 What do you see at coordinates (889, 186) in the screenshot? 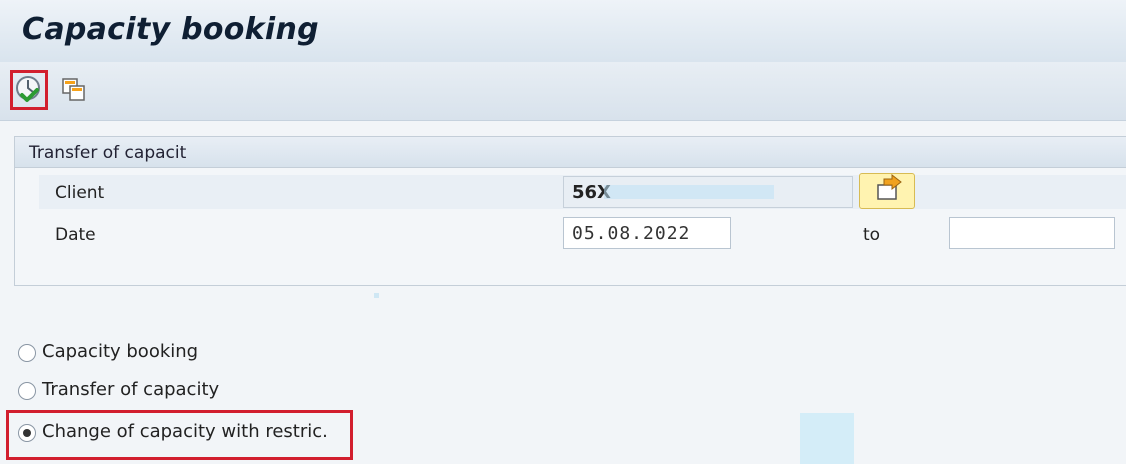
I see `select-arrow-icon` at bounding box center [889, 186].